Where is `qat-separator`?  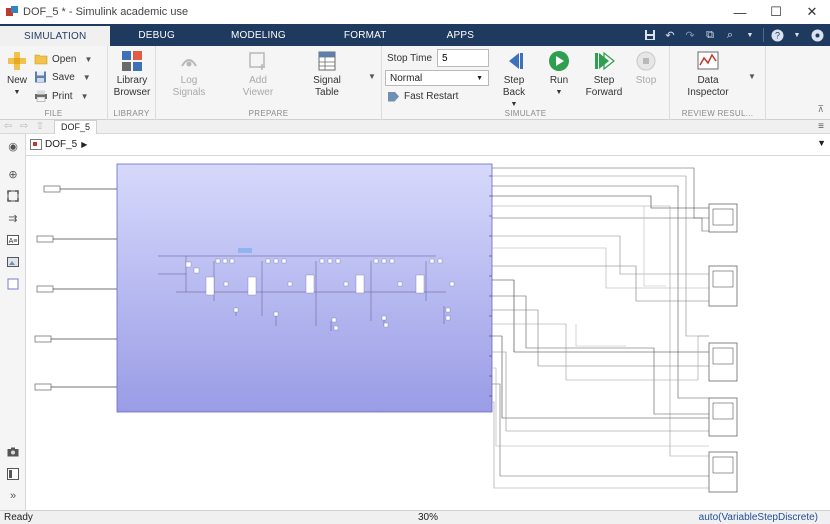
qat-separator is located at coordinates (763, 35).